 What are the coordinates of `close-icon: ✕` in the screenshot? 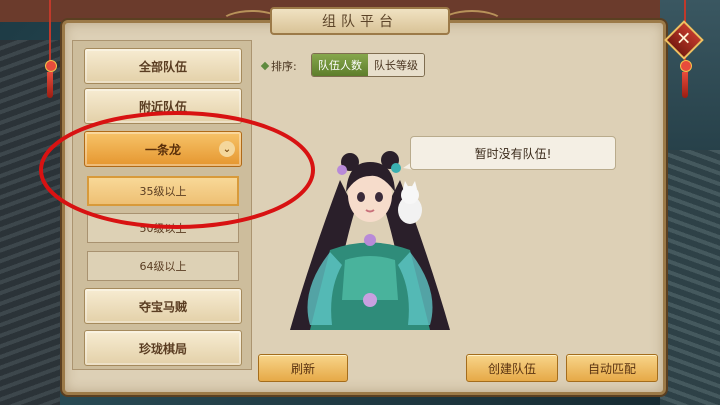 It's located at (684, 39).